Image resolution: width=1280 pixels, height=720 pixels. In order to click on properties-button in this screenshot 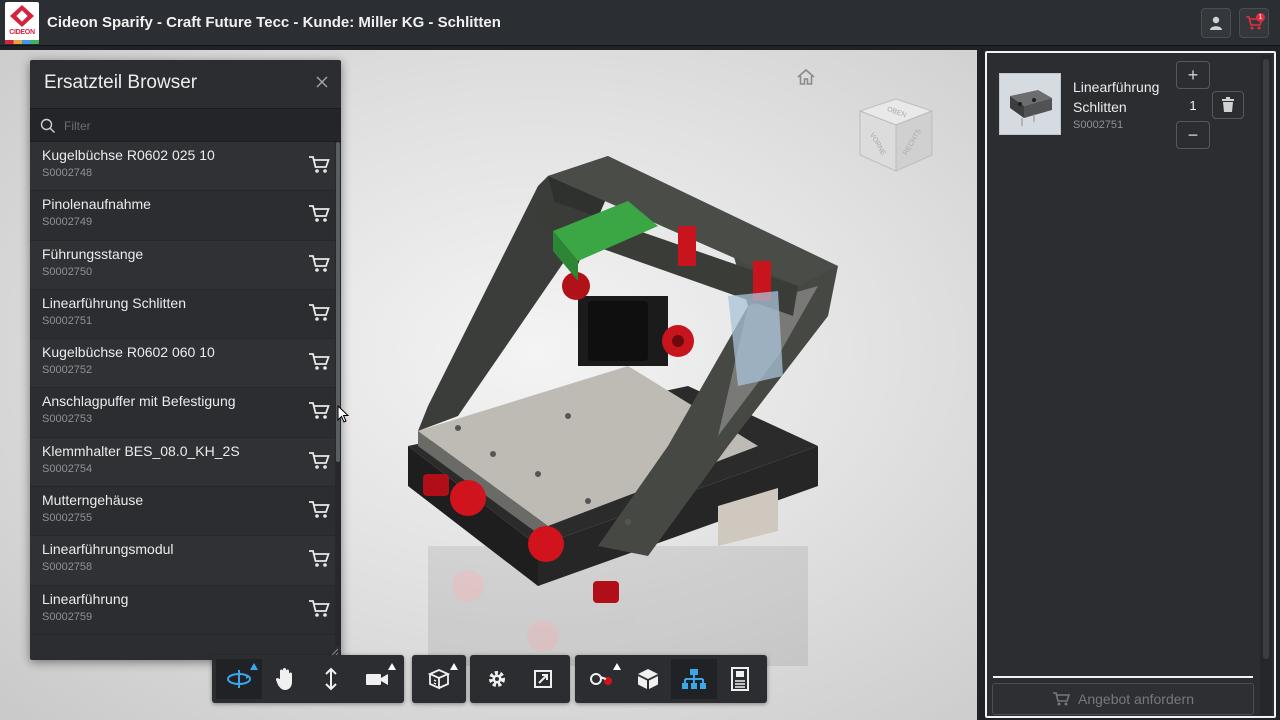, I will do `click(740, 679)`.